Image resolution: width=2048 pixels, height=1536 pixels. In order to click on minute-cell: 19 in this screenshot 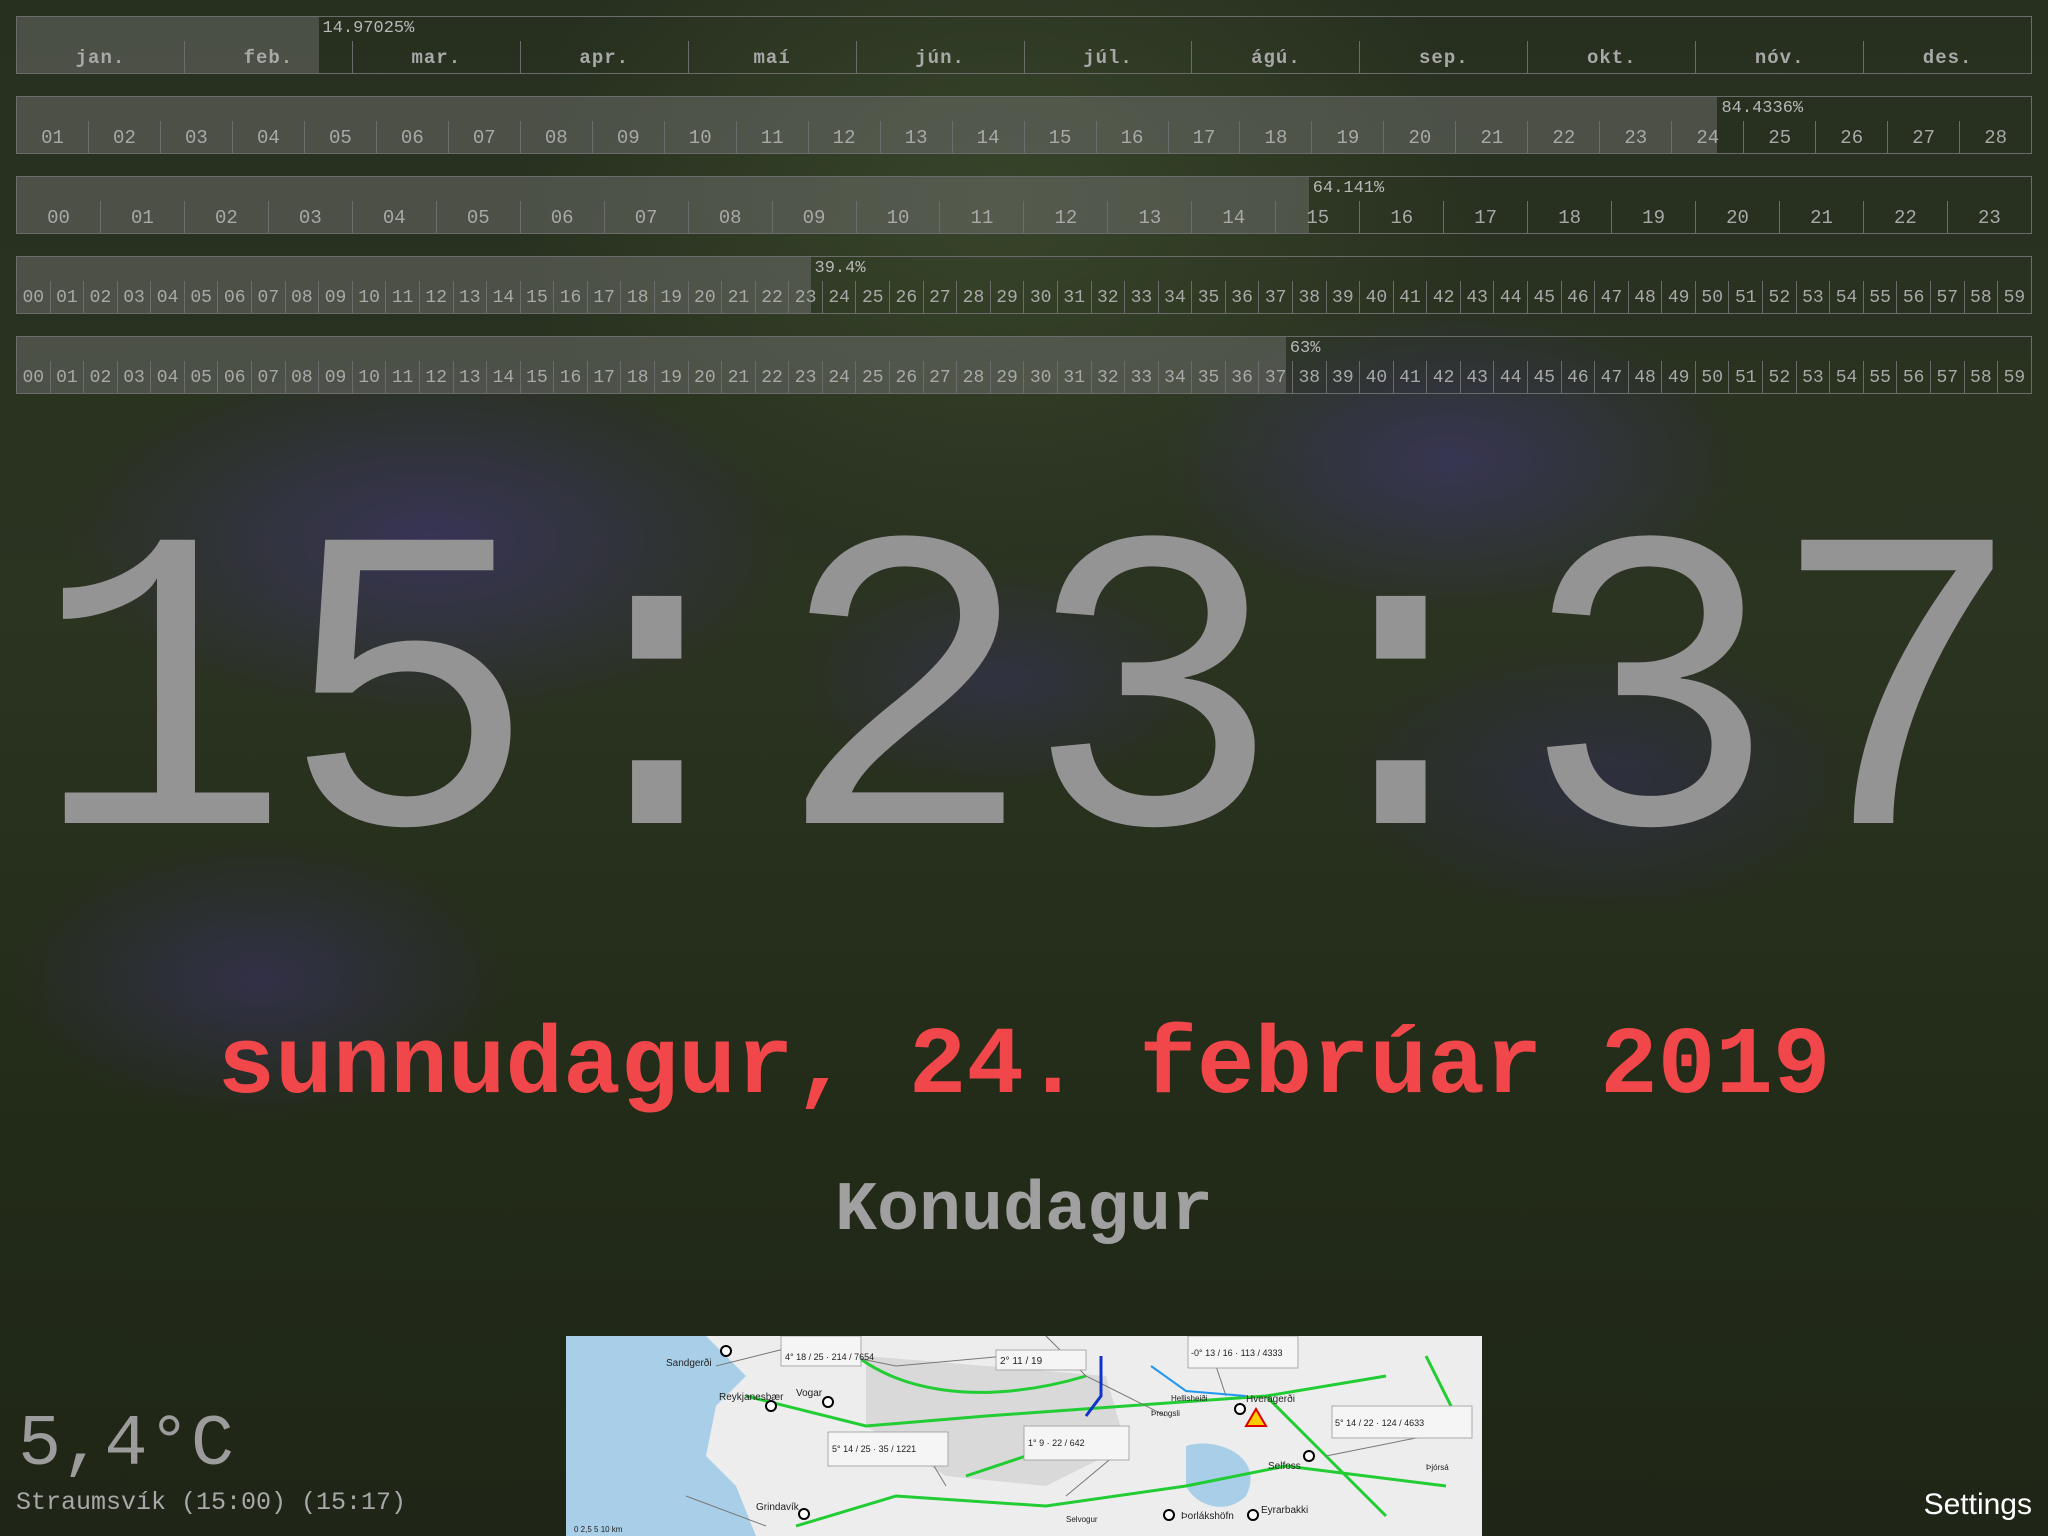, I will do `click(670, 377)`.